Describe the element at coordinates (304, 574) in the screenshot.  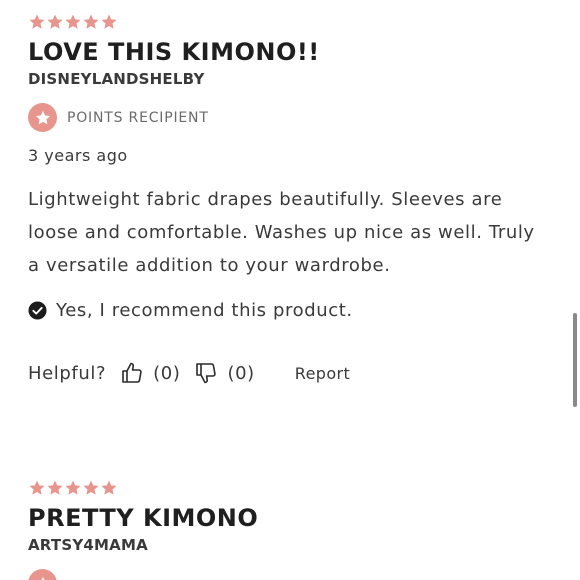
I see `badge-row` at that location.